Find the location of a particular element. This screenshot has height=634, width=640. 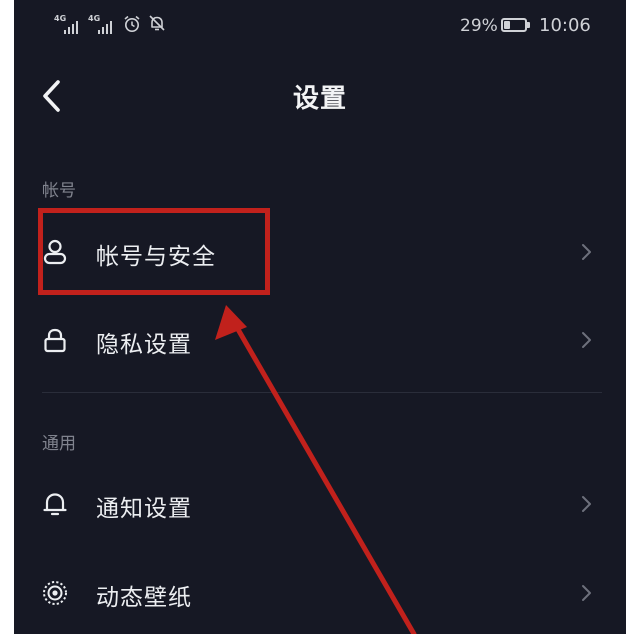

notification-settings-label: 通知设置 is located at coordinates (144, 509).